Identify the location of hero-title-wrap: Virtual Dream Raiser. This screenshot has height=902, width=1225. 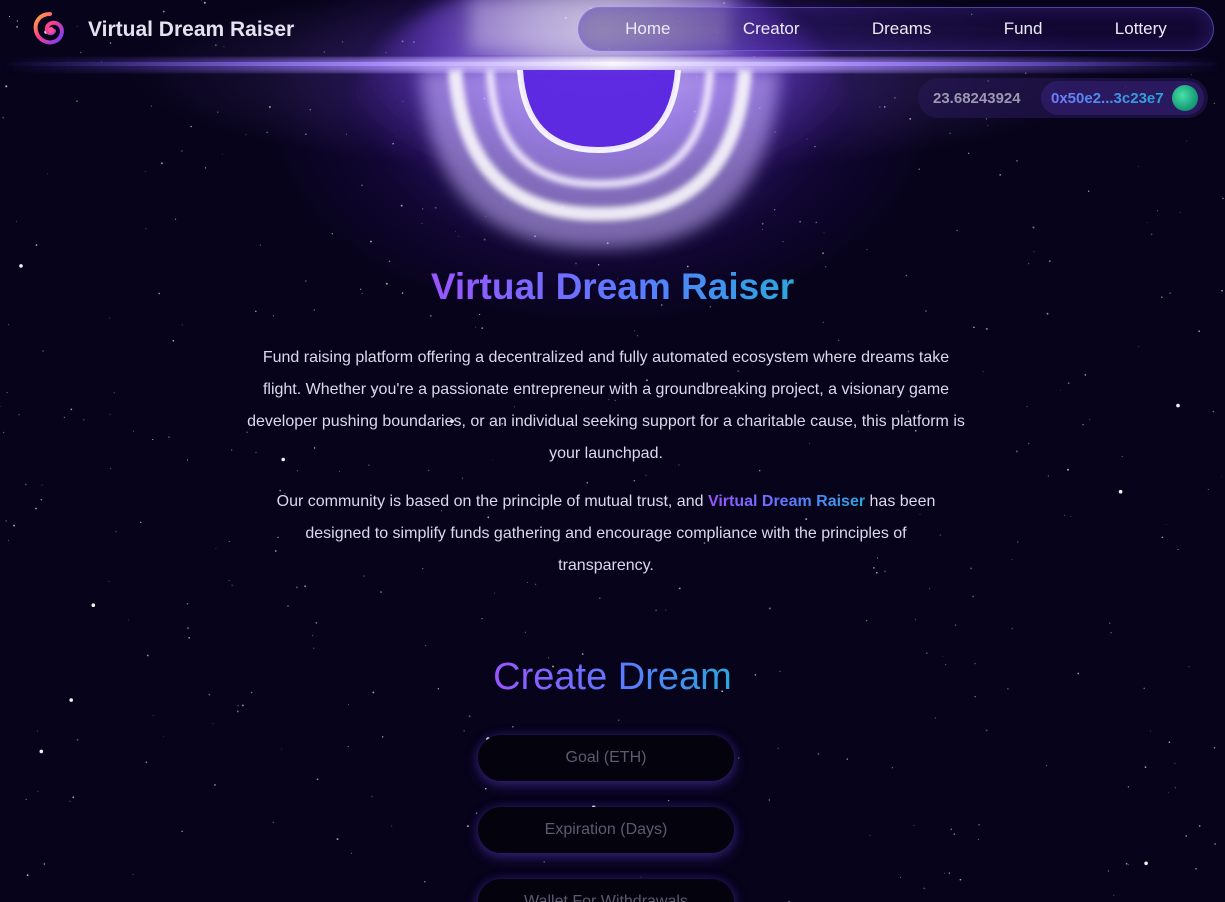
(612, 287).